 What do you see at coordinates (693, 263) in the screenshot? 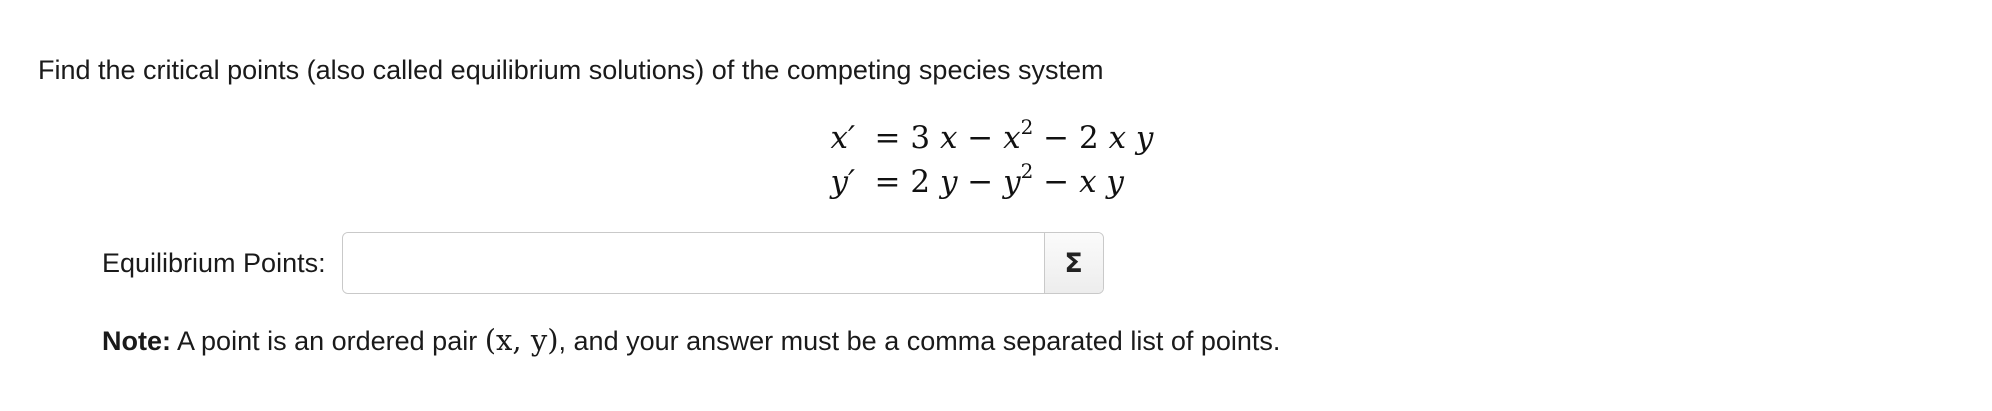
I see `equilibrium-points-input` at bounding box center [693, 263].